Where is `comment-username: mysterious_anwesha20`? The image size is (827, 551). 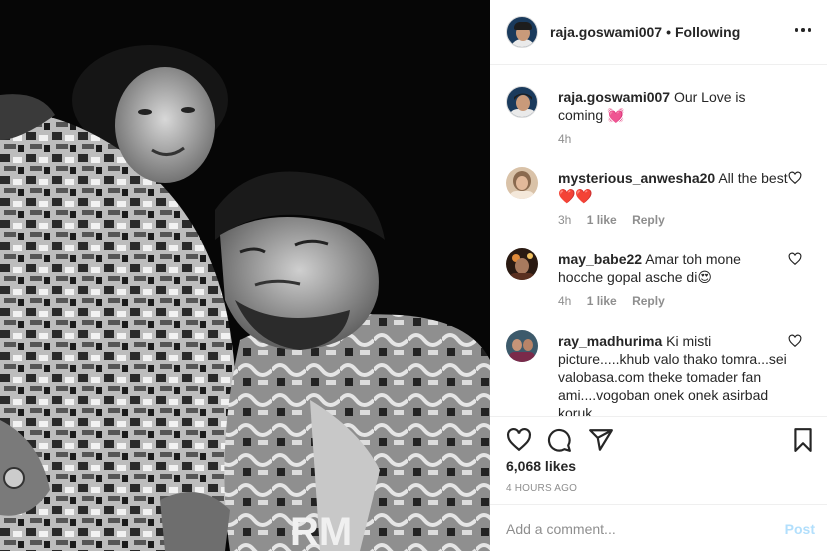
comment-username: mysterious_anwesha20 is located at coordinates (636, 178).